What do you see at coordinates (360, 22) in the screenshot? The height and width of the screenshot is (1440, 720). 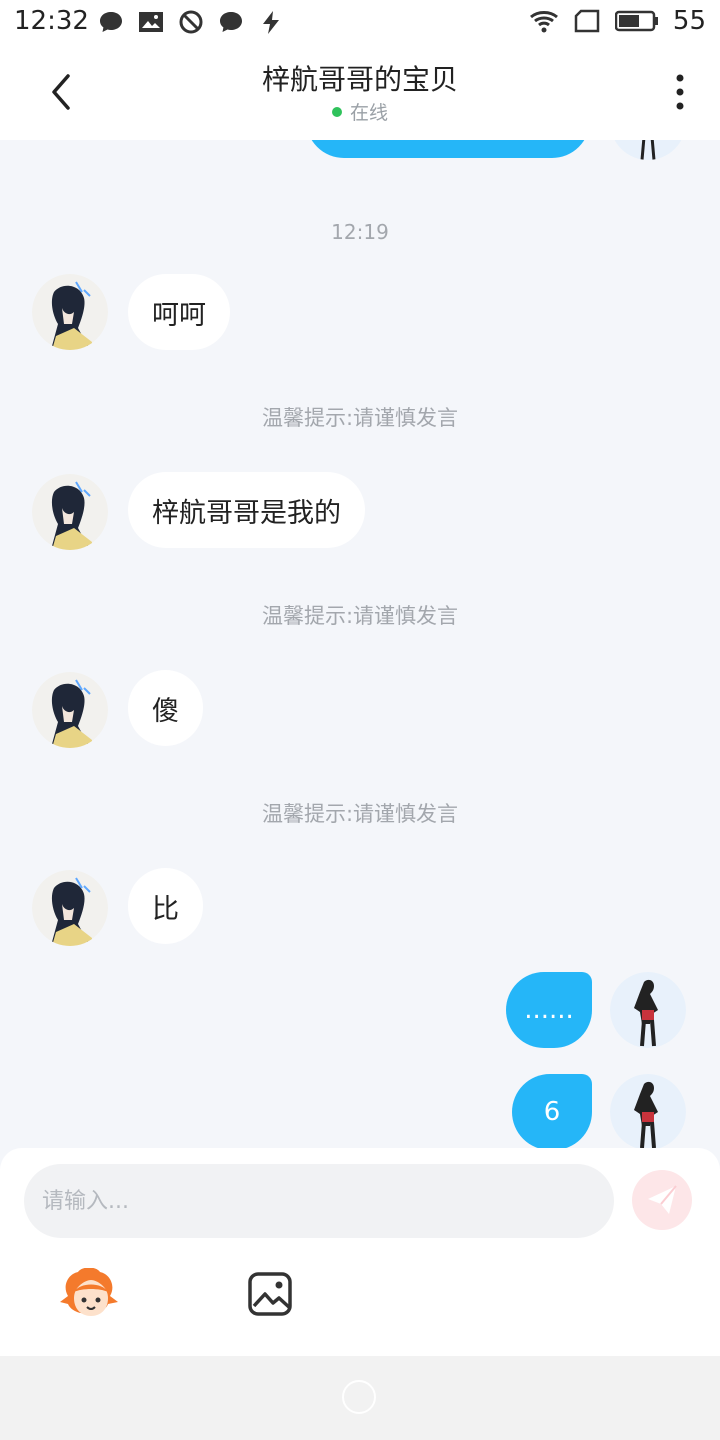 I see `status-bar: 12:32 55` at bounding box center [360, 22].